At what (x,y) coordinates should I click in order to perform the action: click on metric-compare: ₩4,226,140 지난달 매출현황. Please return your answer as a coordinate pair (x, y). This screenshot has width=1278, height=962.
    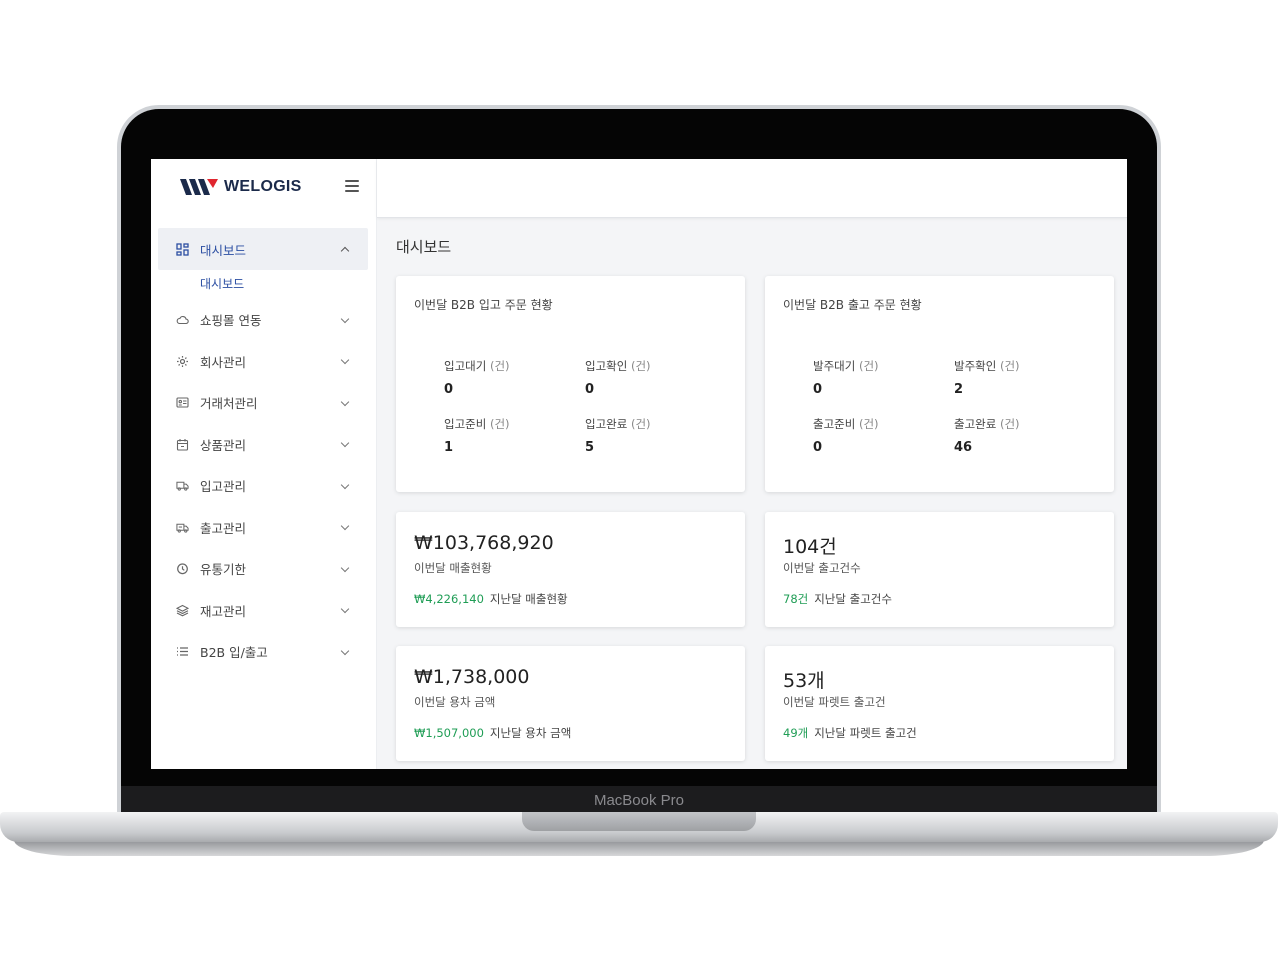
    Looking at the image, I should click on (491, 599).